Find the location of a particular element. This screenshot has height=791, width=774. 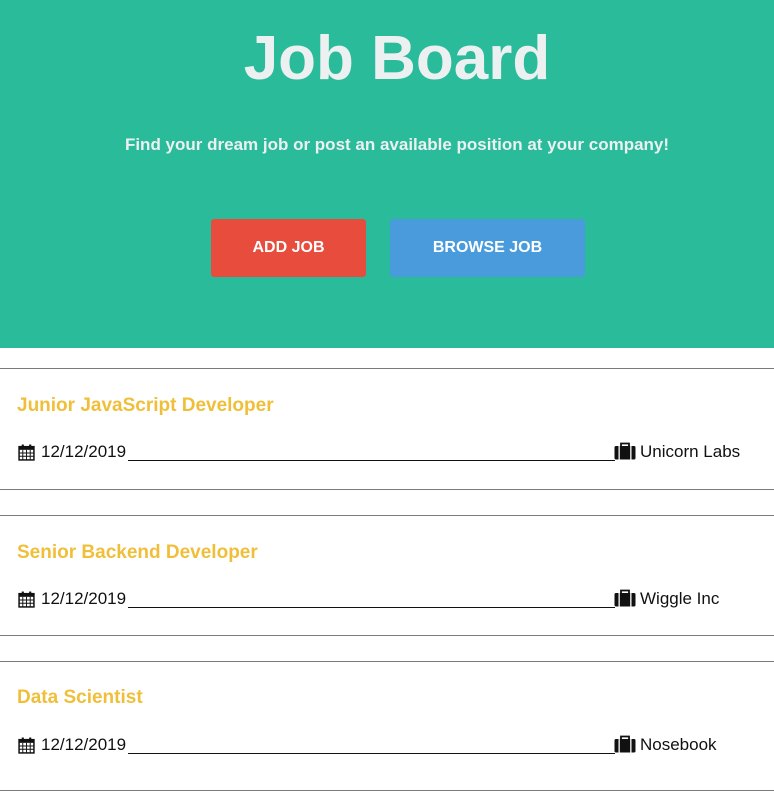

job-title: Data Scientist is located at coordinates (80, 698).